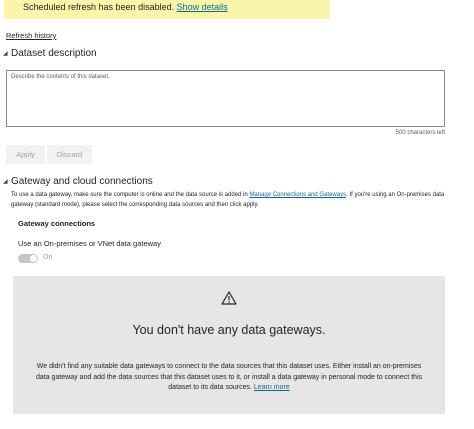  What do you see at coordinates (28, 258) in the screenshot?
I see `gateway-toggle` at bounding box center [28, 258].